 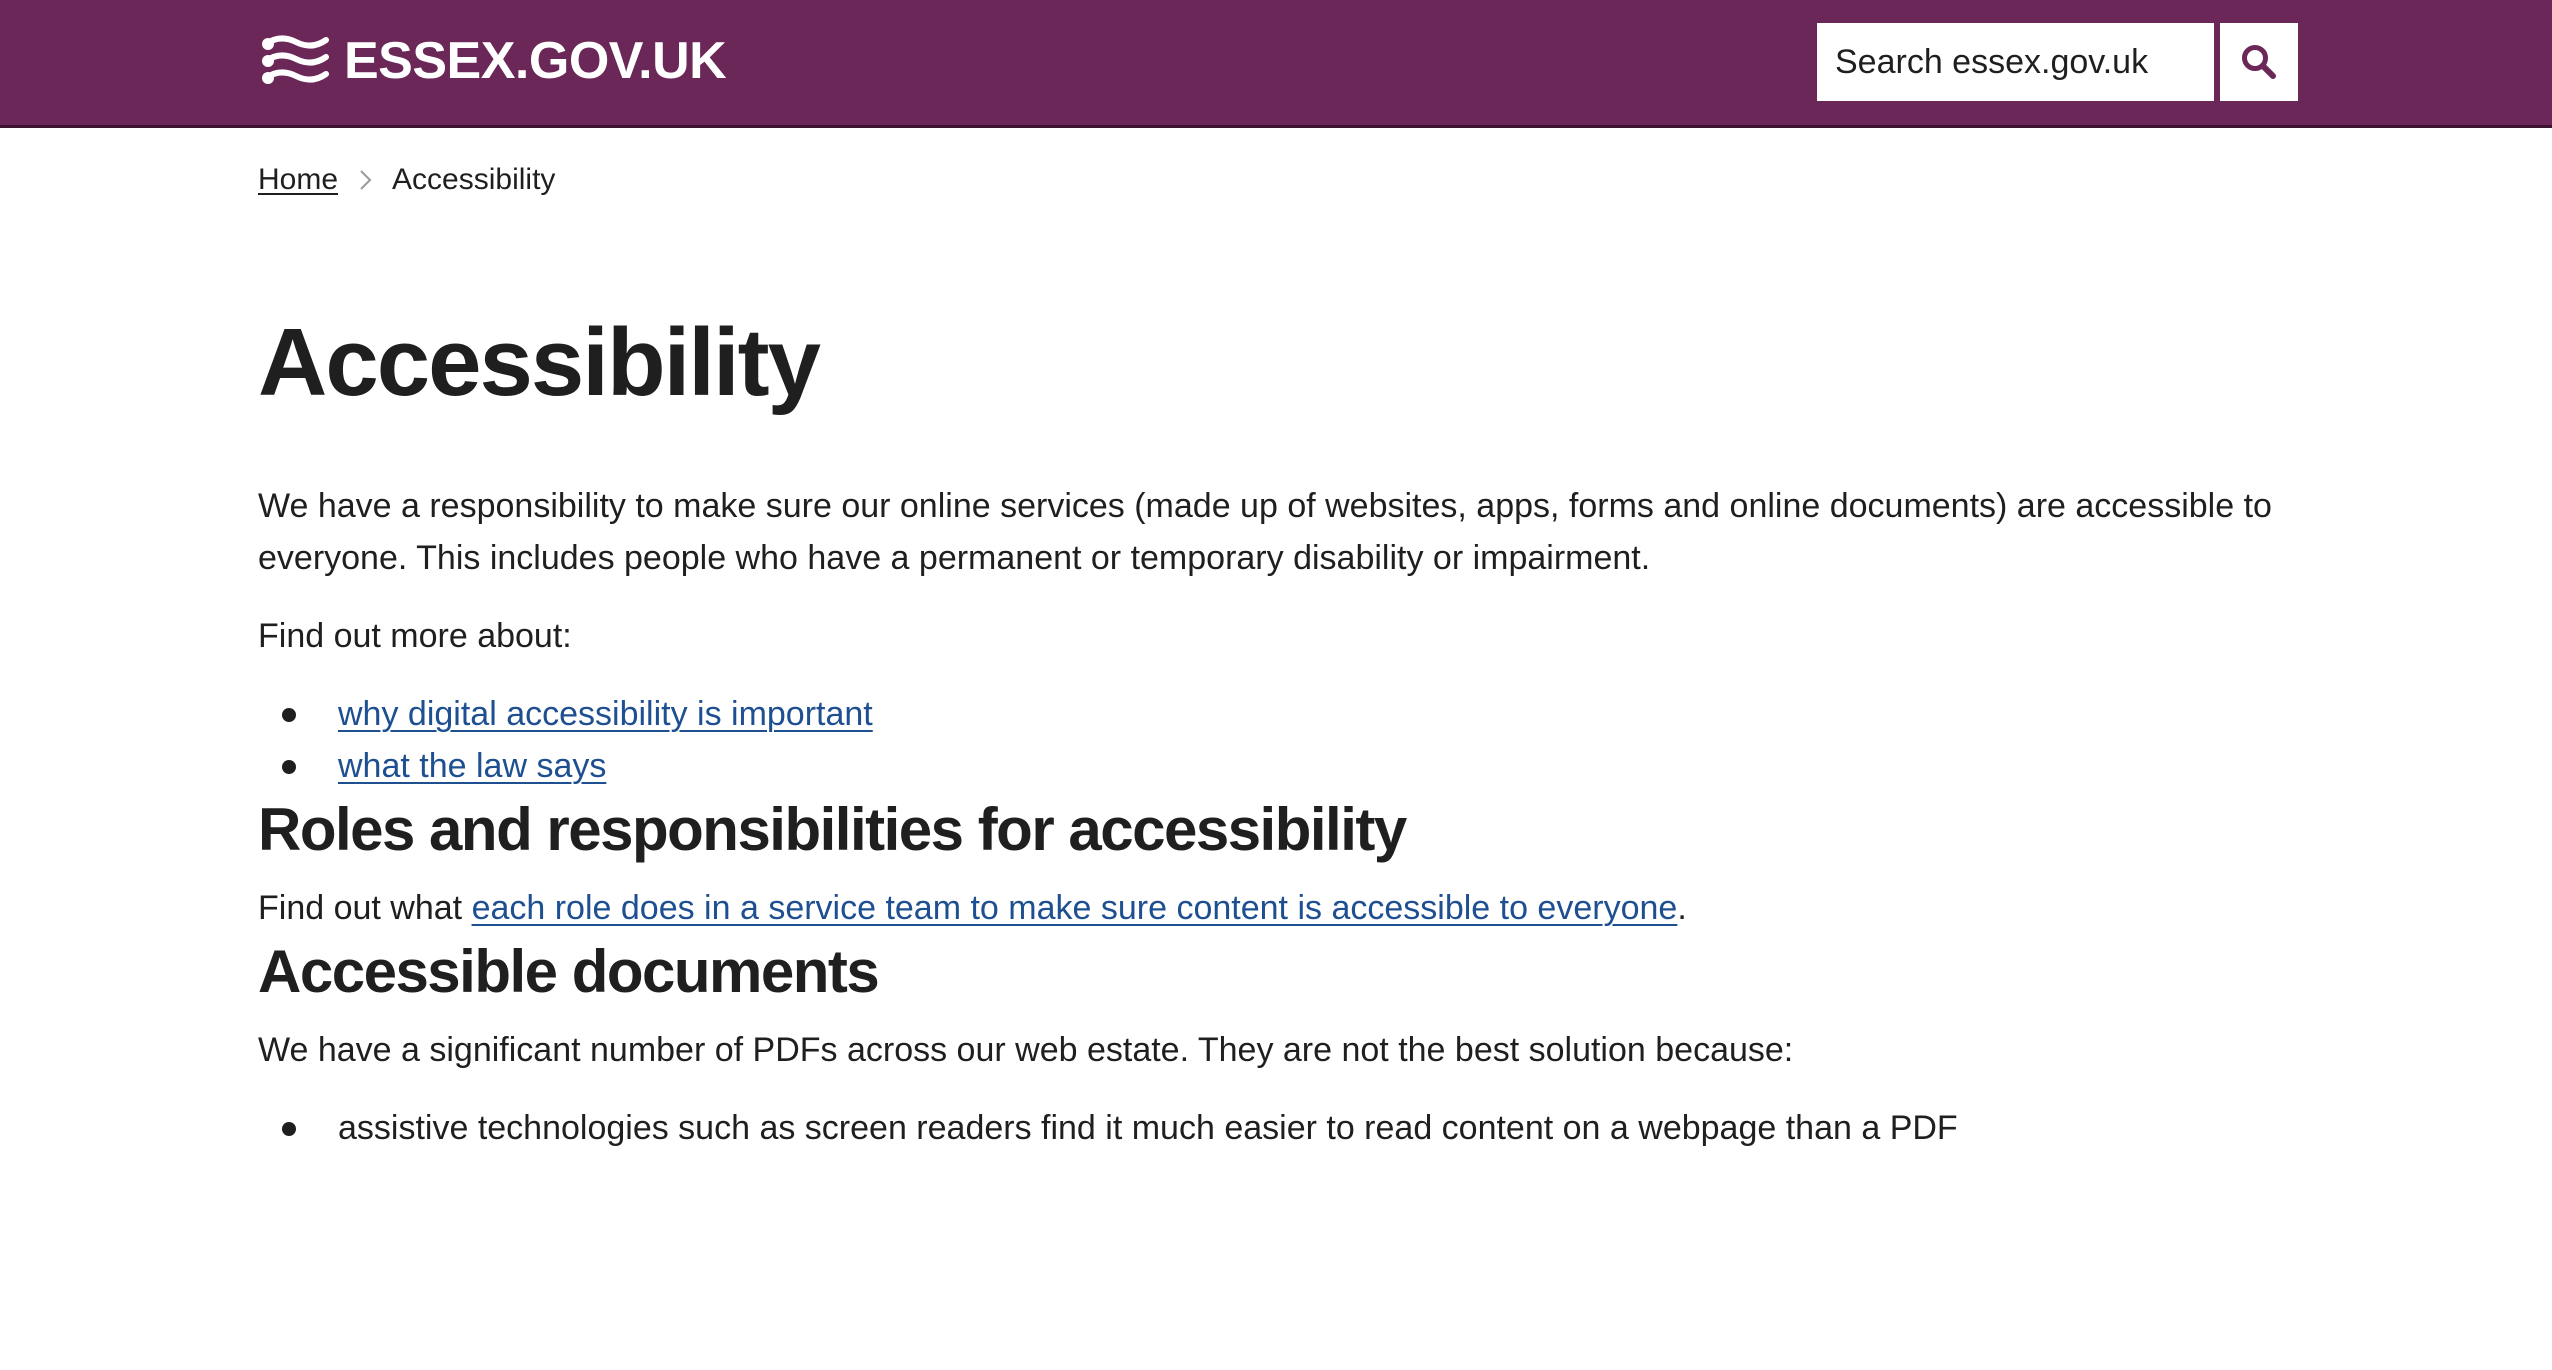 What do you see at coordinates (415, 636) in the screenshot?
I see `find-out-more-text: Find out more about:` at bounding box center [415, 636].